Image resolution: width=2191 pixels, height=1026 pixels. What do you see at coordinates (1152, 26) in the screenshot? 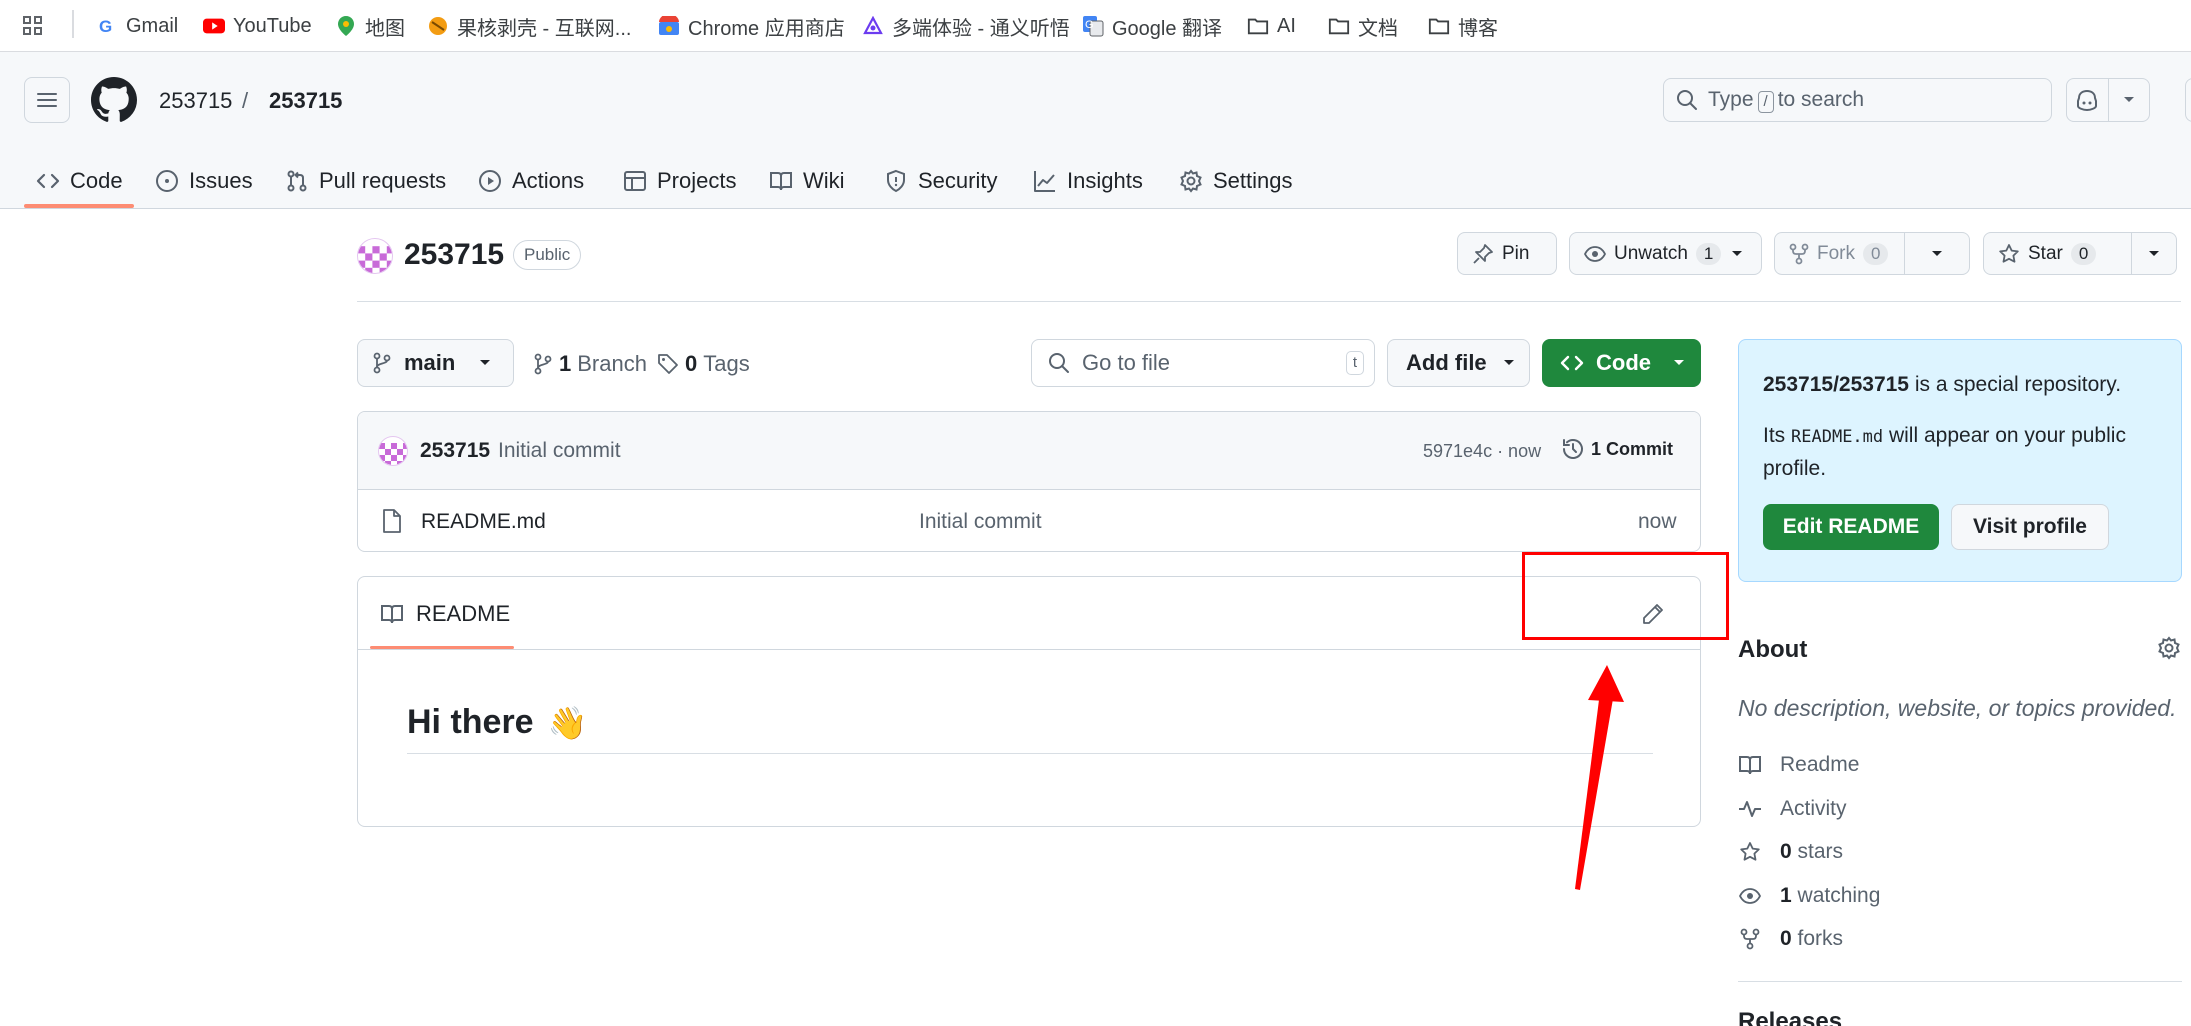
I see `bookmark-google-translate: G Google 翻译` at bounding box center [1152, 26].